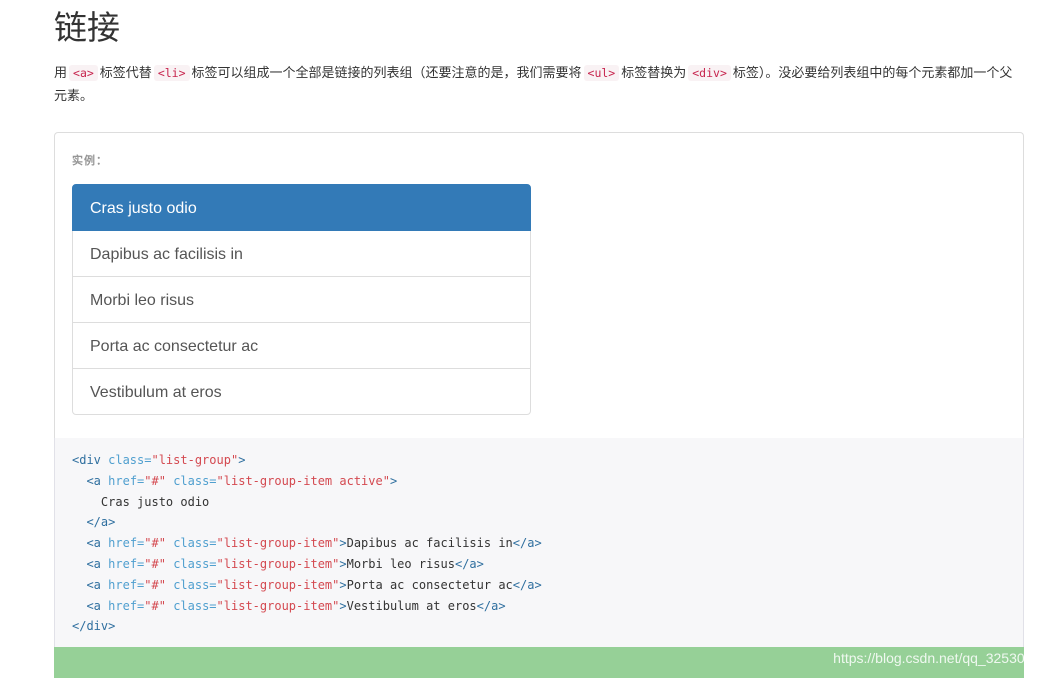 This screenshot has height=678, width=1056. Describe the element at coordinates (654, 73) in the screenshot. I see `intro-text-4: 标签替换为` at that location.